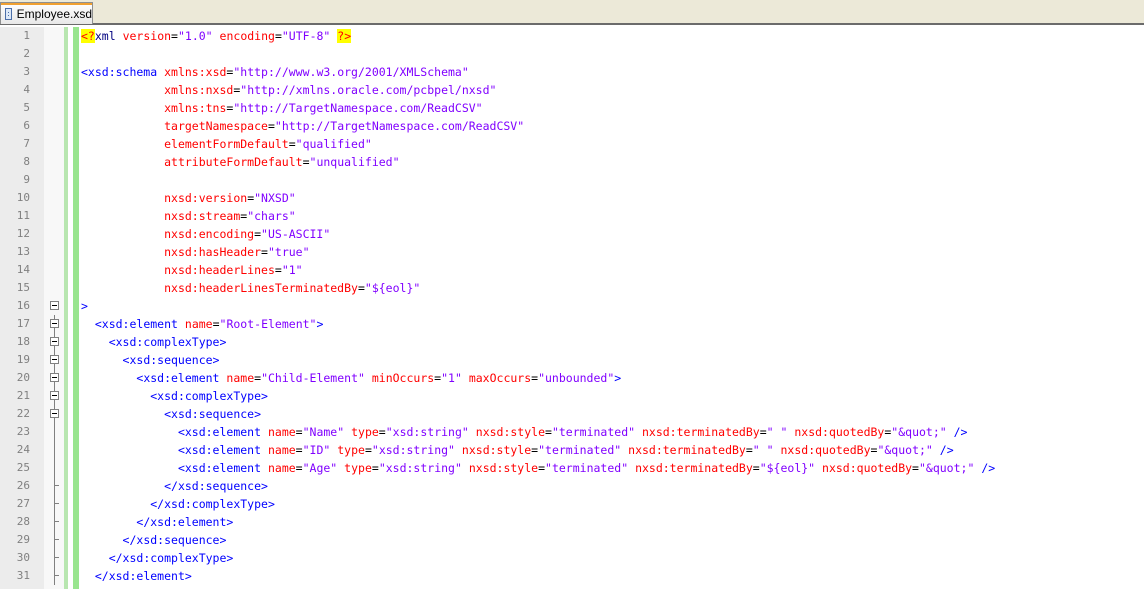 The width and height of the screenshot is (1144, 589). I want to click on line-number: 15, so click(23, 287).